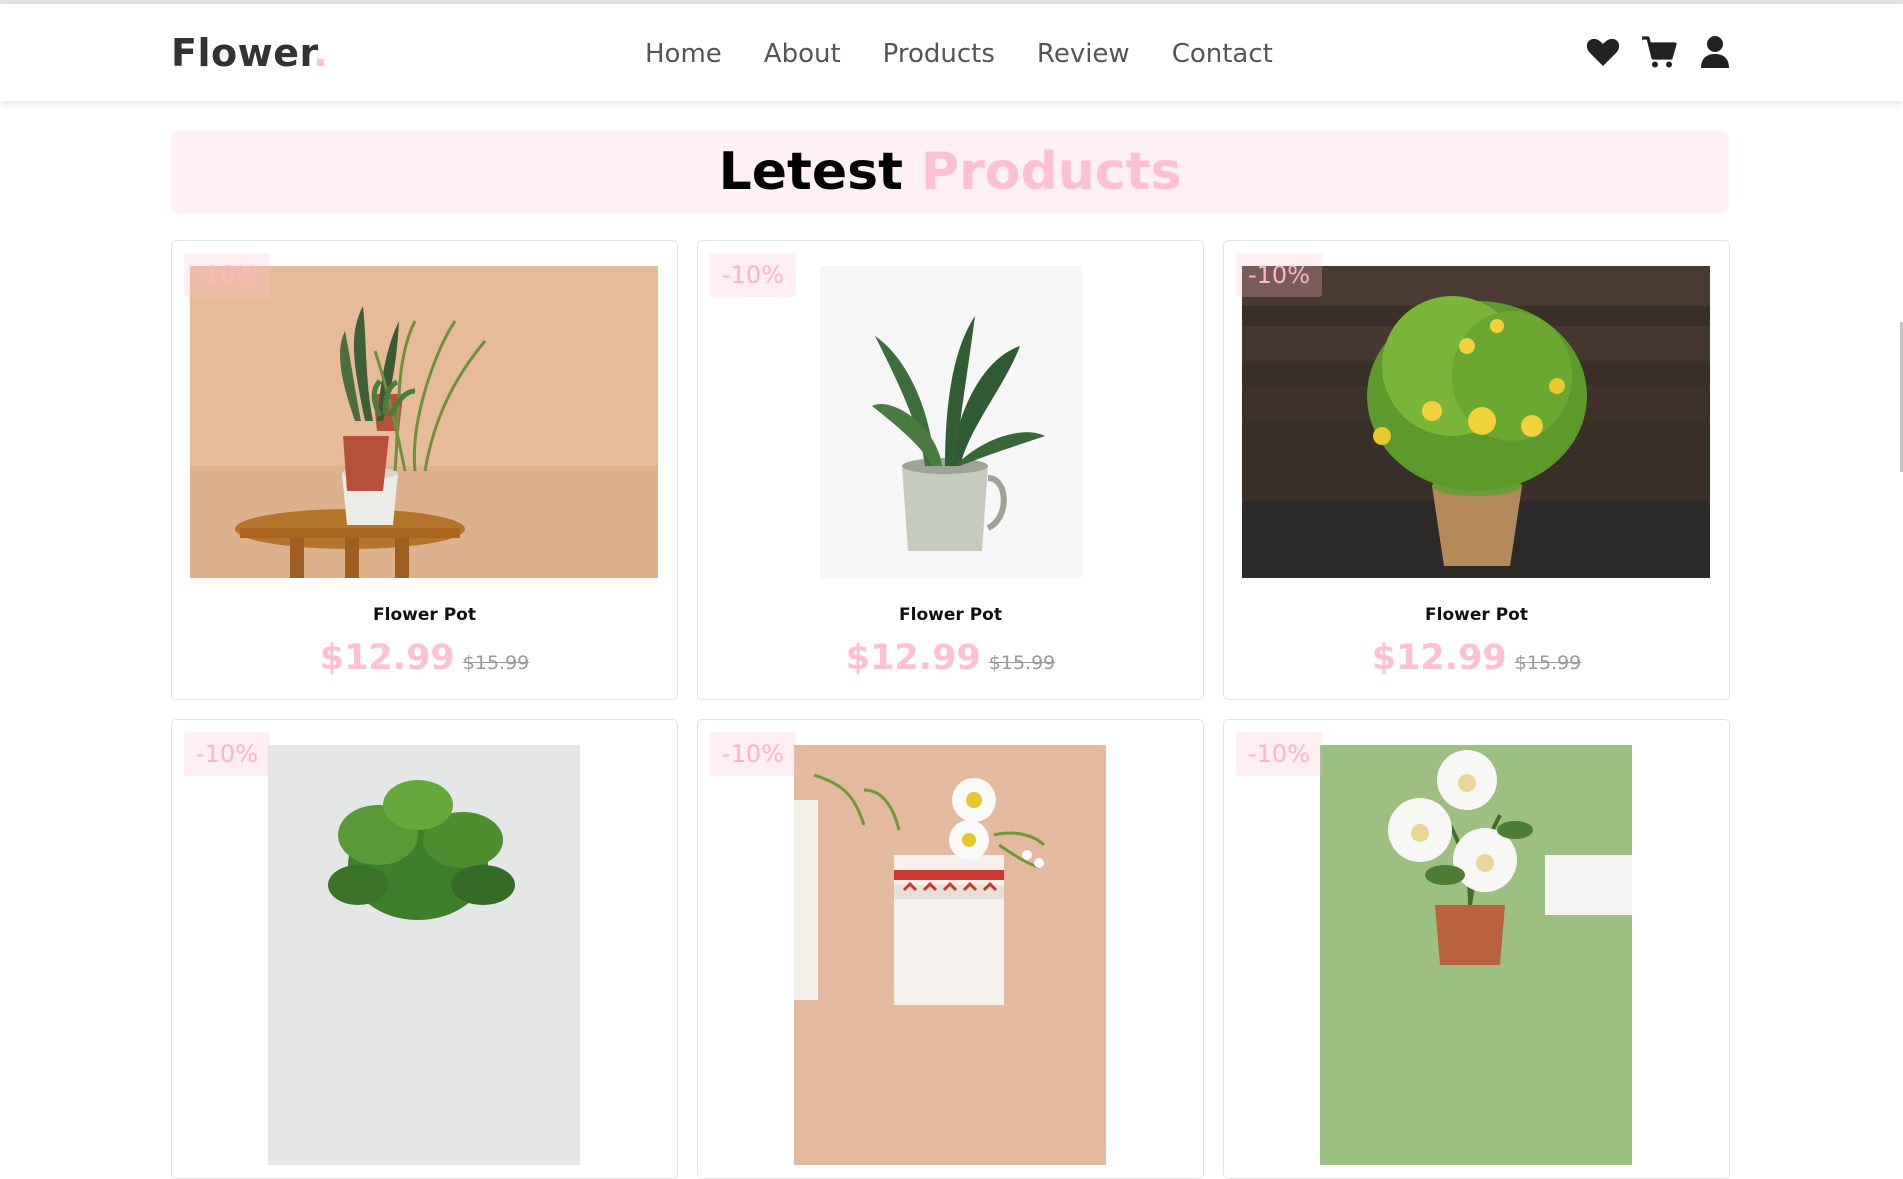 Image resolution: width=1903 pixels, height=1179 pixels. I want to click on logo-text: Flower, so click(242, 53).